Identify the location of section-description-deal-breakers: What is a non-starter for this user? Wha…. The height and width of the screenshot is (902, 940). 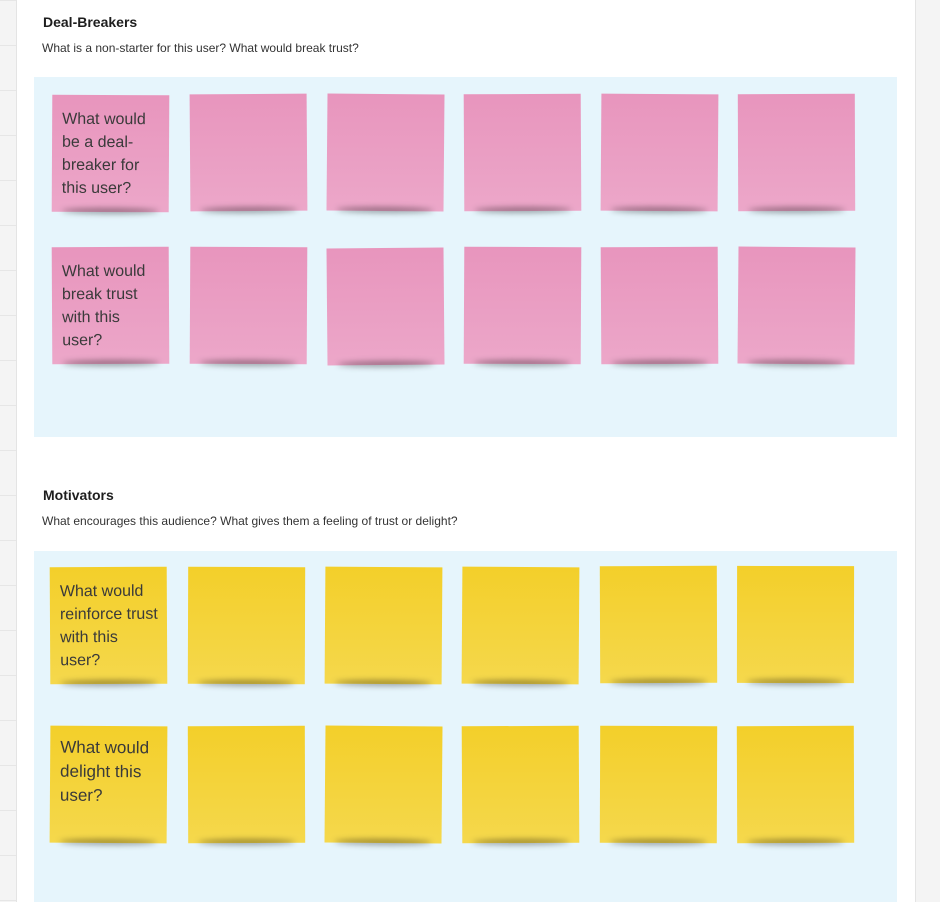
(200, 48).